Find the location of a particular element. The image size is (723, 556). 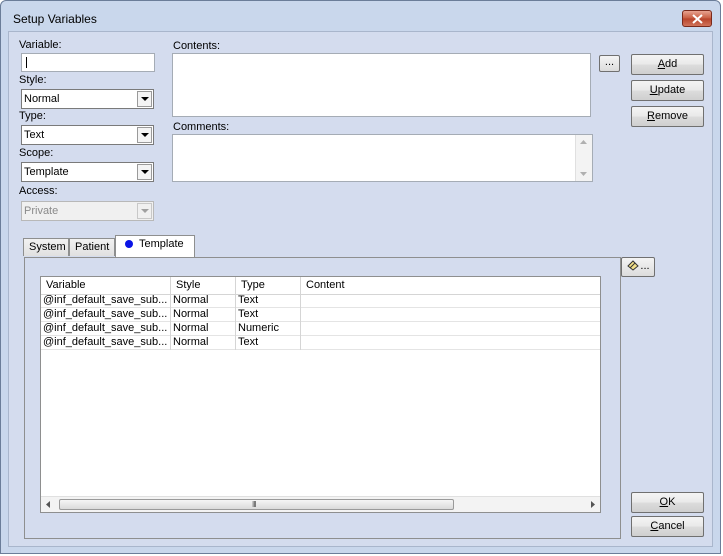

window-title: Setup Variables is located at coordinates (55, 19).